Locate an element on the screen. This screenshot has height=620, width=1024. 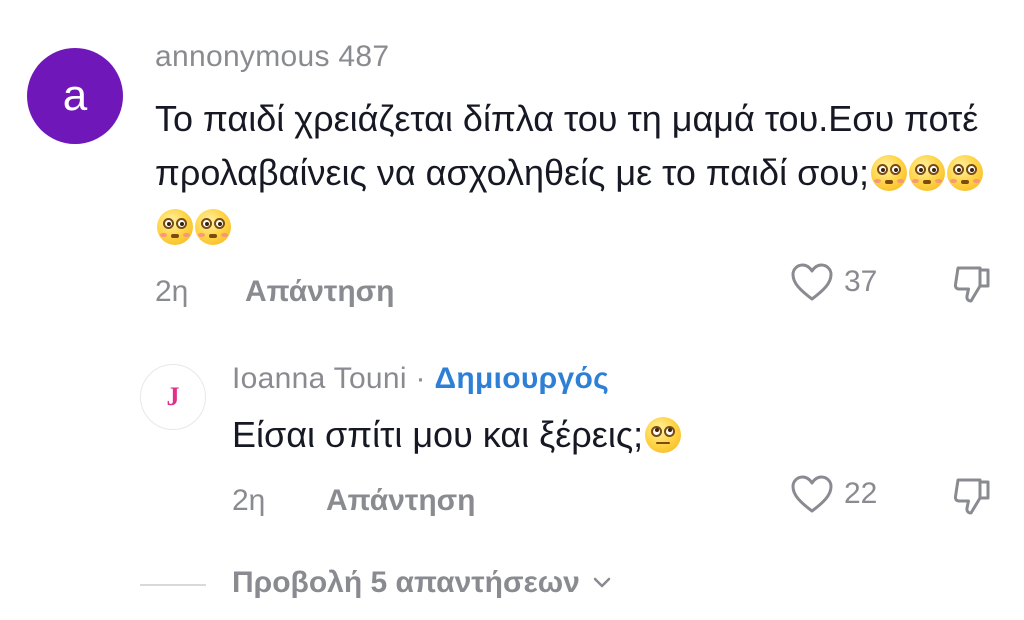
chevron-down-icon is located at coordinates (602, 582).